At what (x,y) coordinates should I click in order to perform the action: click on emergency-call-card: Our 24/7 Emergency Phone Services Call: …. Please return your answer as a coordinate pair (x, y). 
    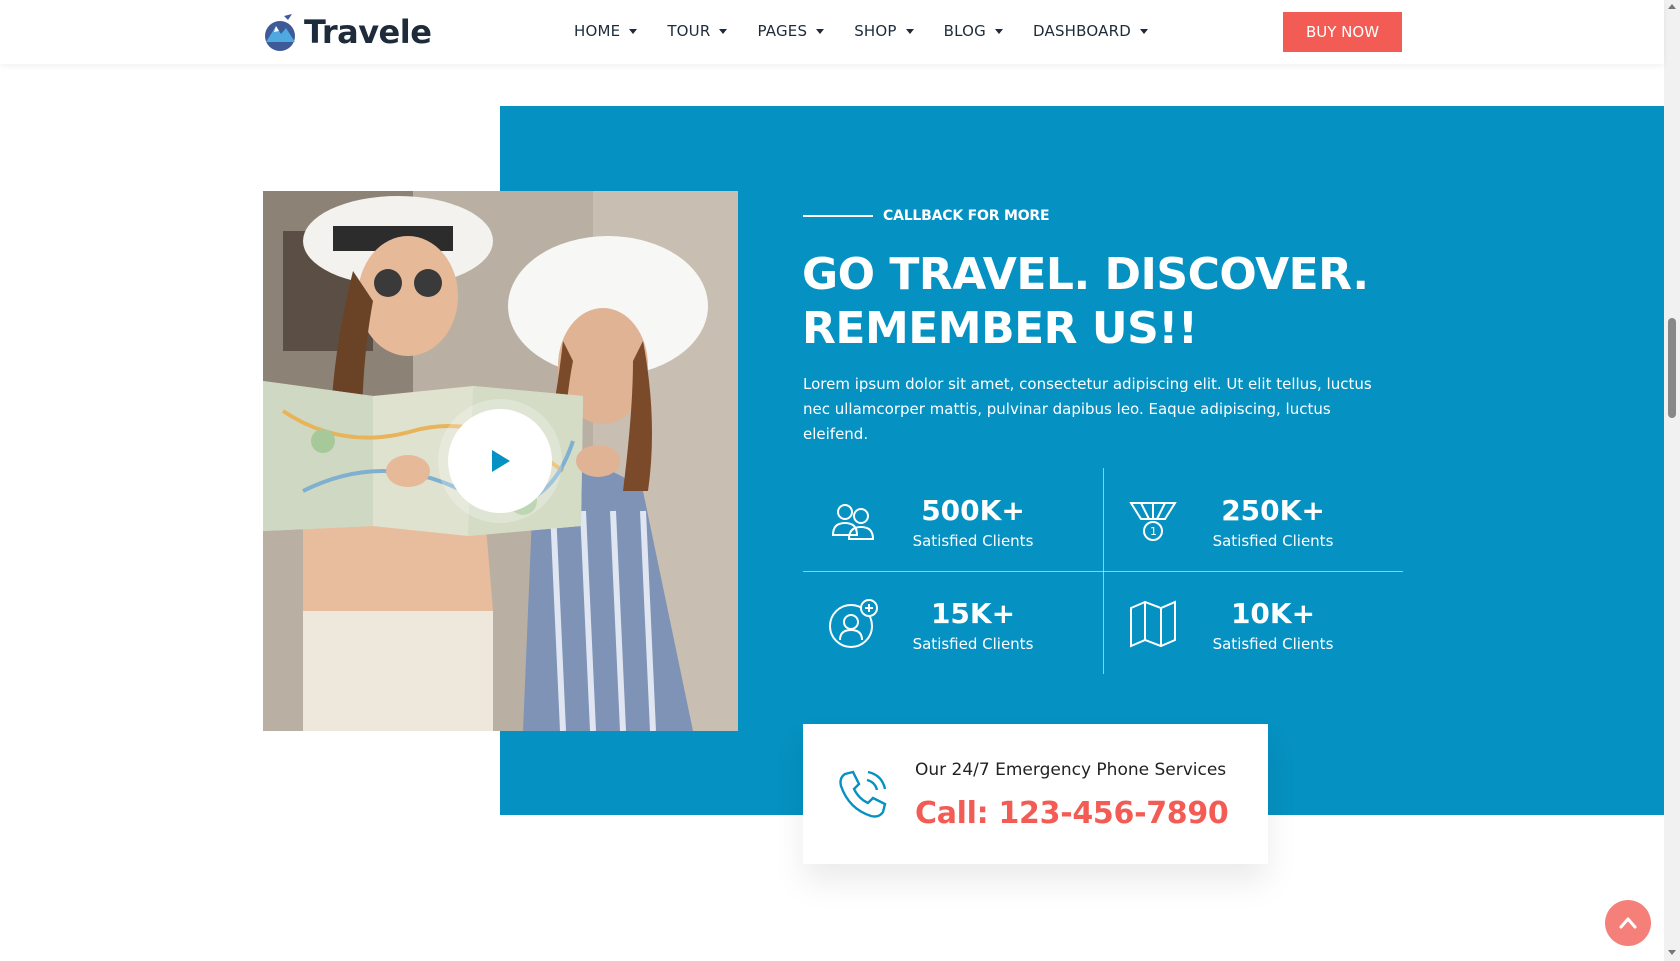
    Looking at the image, I should click on (1035, 794).